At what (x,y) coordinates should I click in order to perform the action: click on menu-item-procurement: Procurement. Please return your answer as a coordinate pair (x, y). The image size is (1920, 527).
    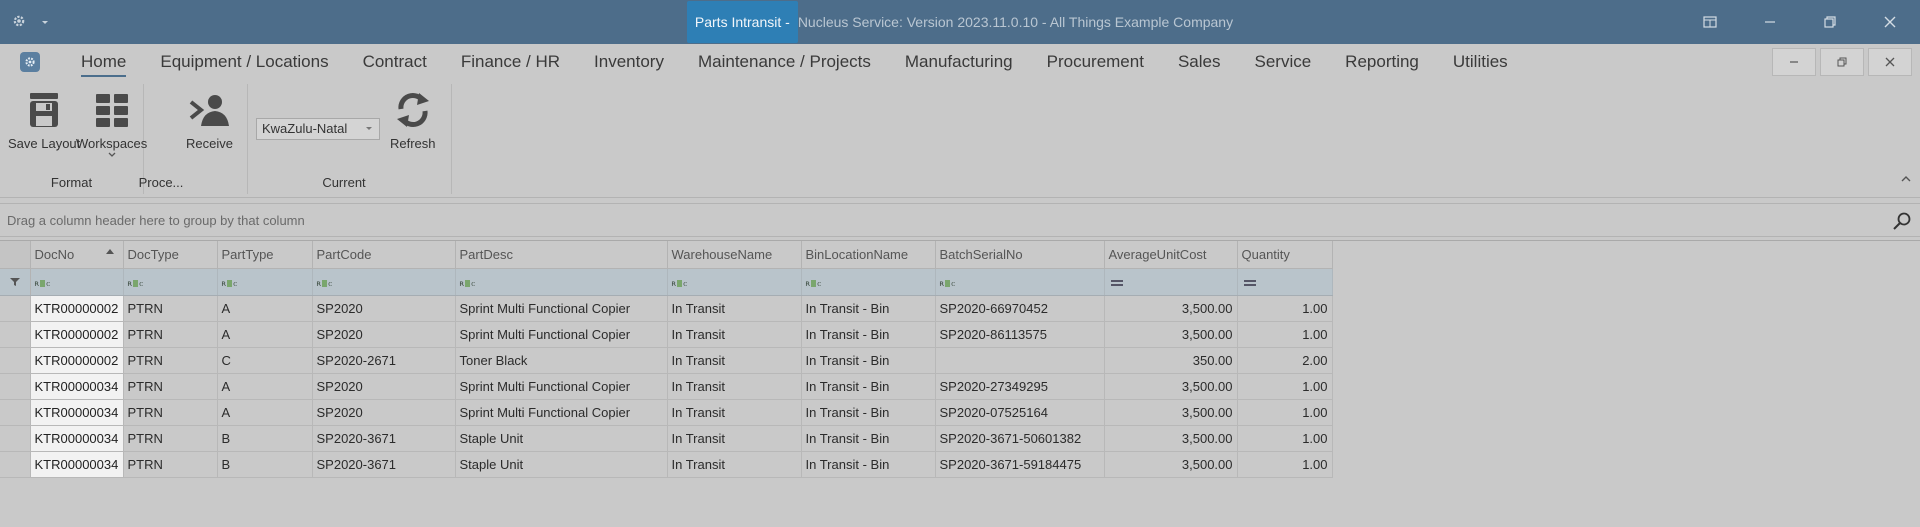
    Looking at the image, I should click on (1095, 62).